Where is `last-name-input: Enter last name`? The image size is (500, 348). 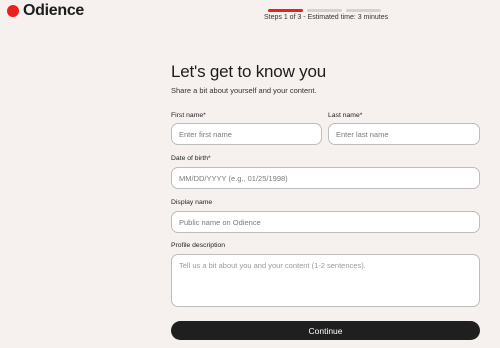
last-name-input: Enter last name is located at coordinates (404, 134).